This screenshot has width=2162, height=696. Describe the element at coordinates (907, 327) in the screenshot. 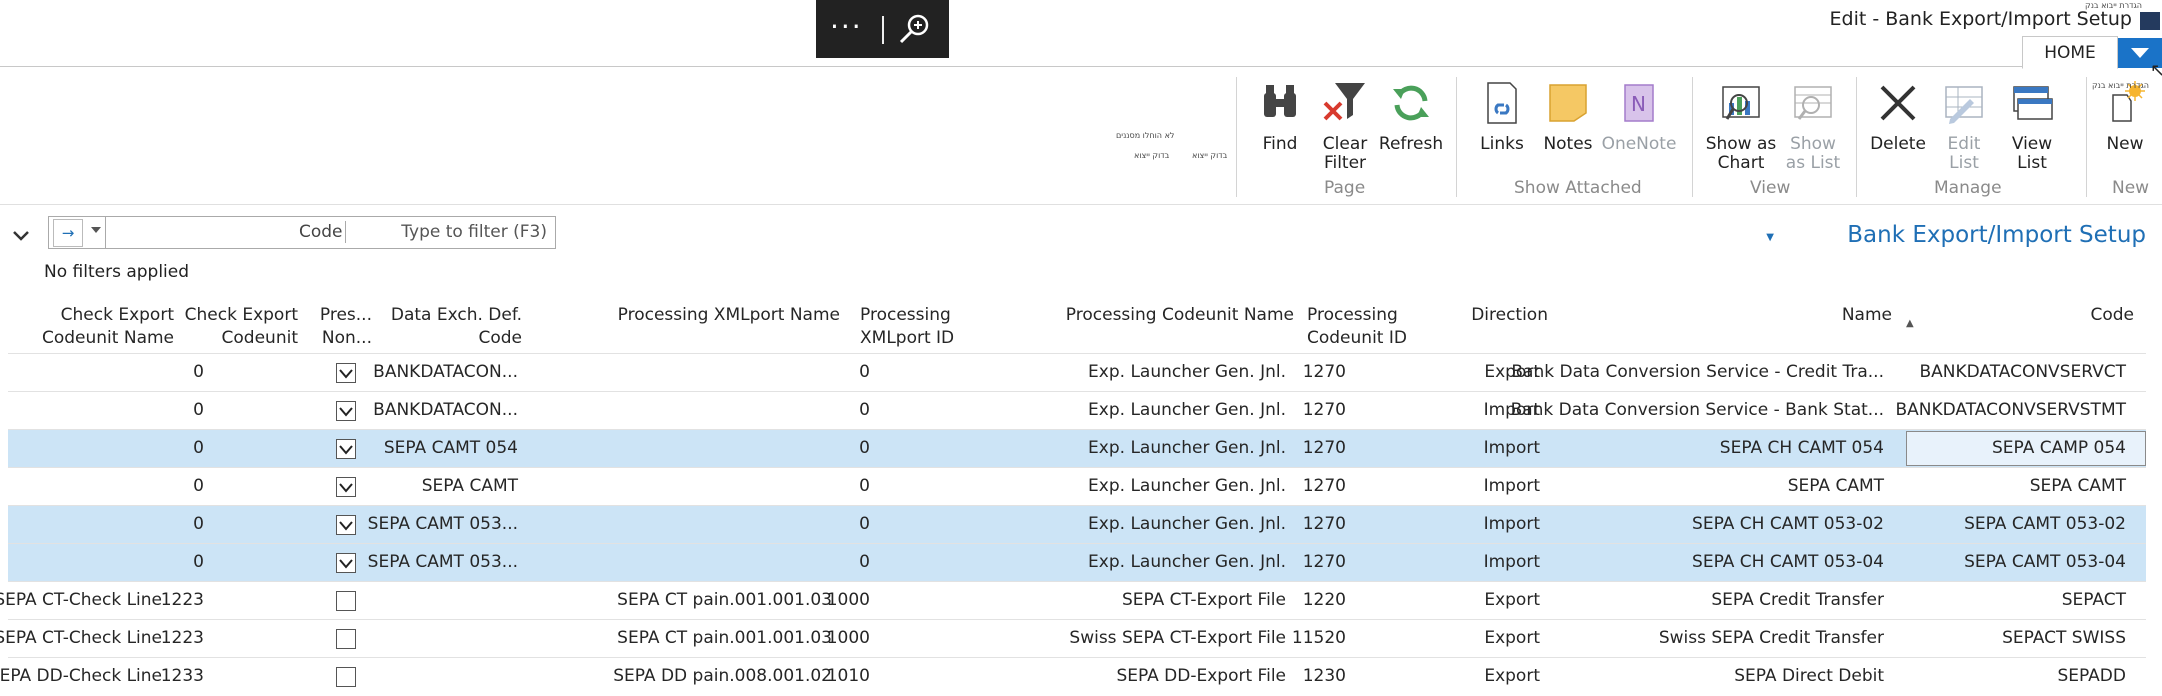

I see `column-header-processing-xmlport-id: Processing XMLport ID` at that location.